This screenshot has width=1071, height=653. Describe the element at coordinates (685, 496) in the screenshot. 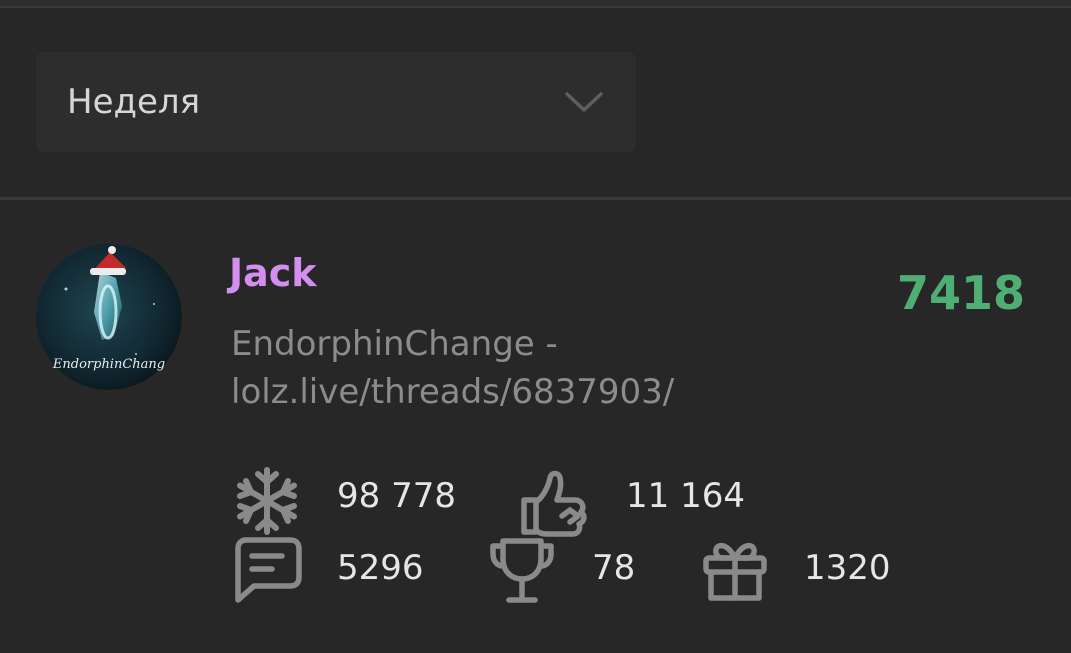

I see `likes-count: 11 164` at that location.